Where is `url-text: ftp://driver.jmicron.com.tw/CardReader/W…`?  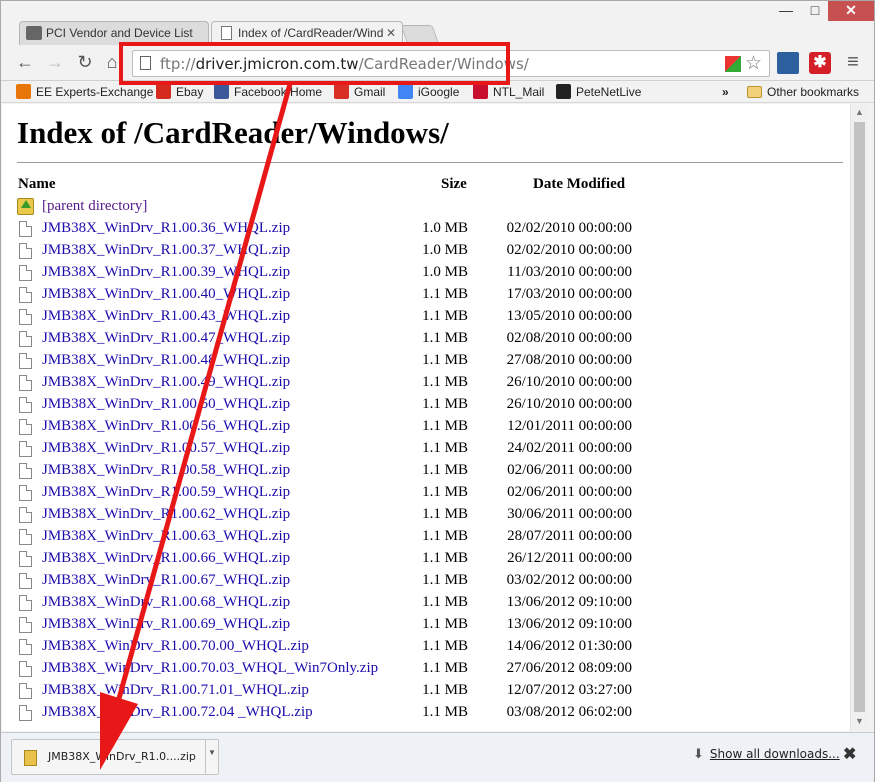
url-text: ftp://driver.jmicron.com.tw/CardReader/W… is located at coordinates (344, 64).